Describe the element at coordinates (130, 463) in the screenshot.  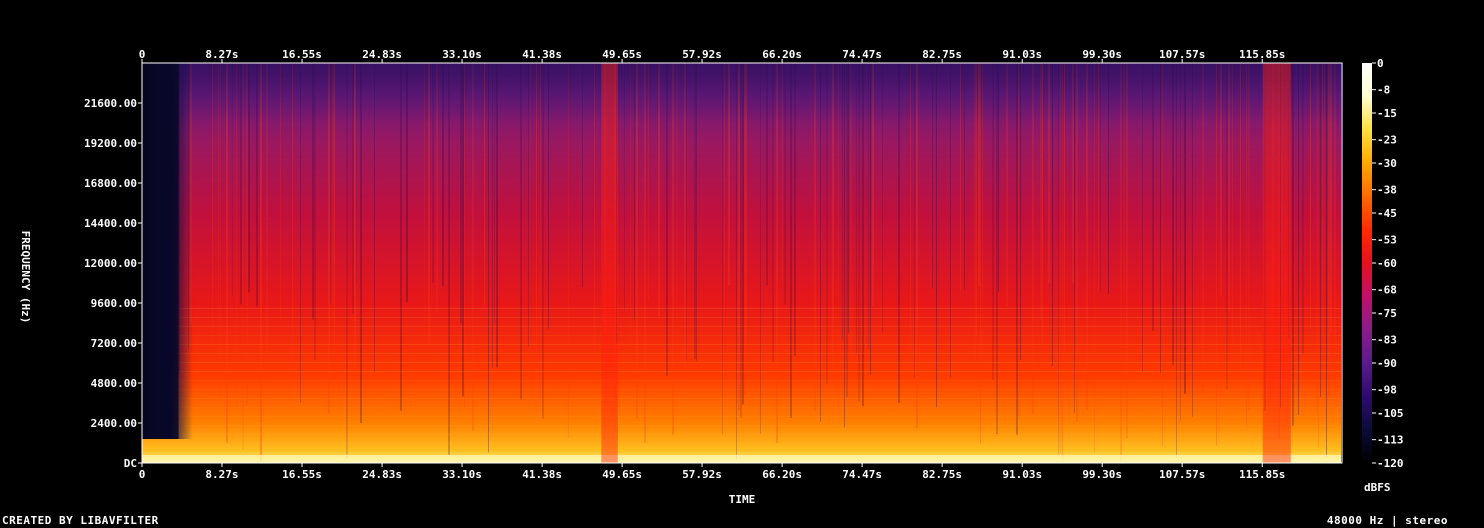
I see `y-tick-label: DC` at that location.